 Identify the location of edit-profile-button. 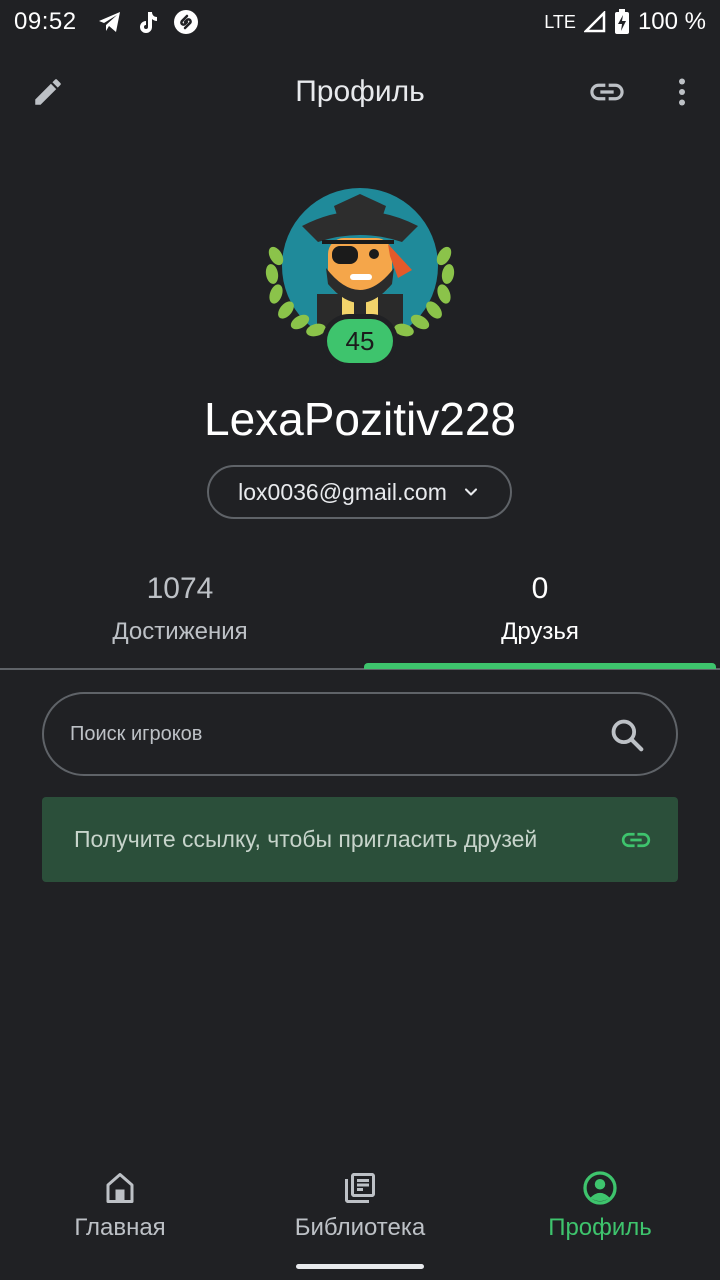
(48, 92).